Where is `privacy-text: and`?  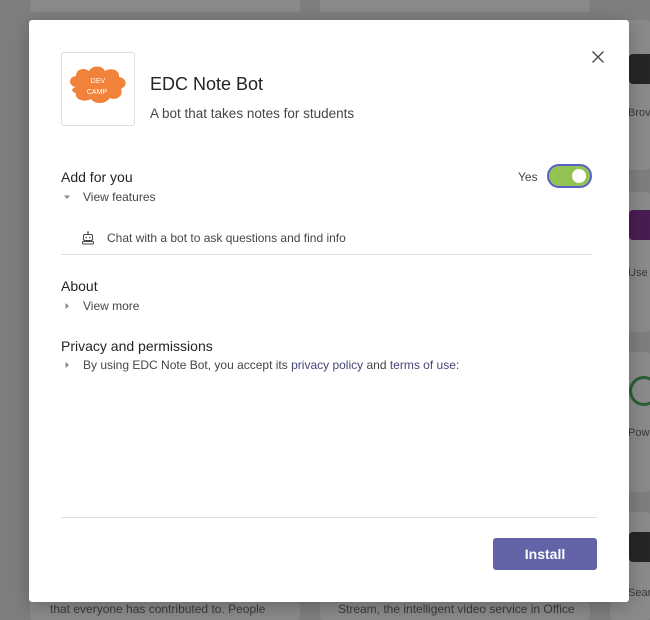
privacy-text: and is located at coordinates (376, 365).